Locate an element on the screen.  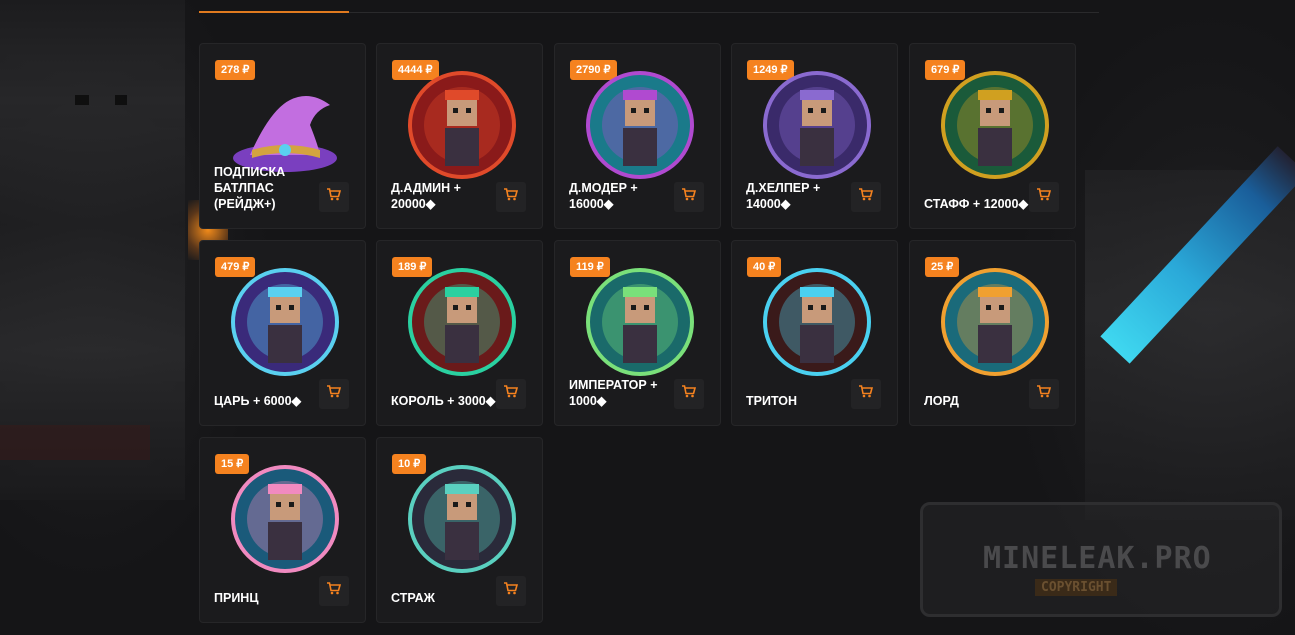
product-name: ЦАРЬ + 6000◆ is located at coordinates (258, 401).